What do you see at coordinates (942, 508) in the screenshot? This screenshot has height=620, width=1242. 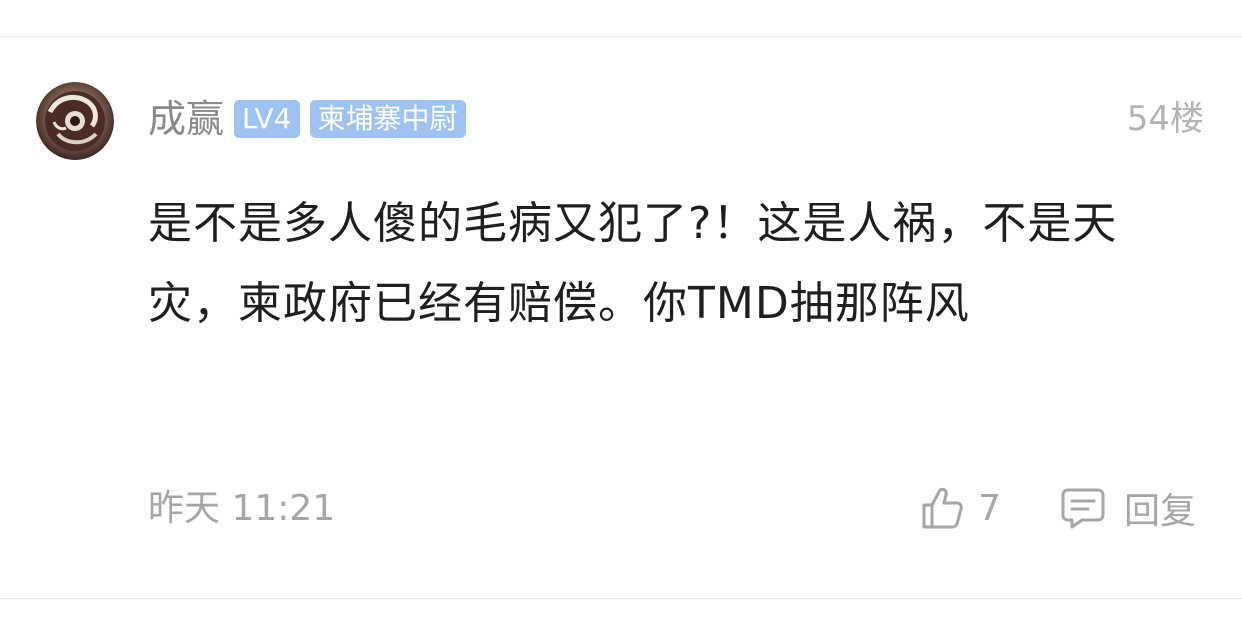 I see `thumbs-up-icon` at bounding box center [942, 508].